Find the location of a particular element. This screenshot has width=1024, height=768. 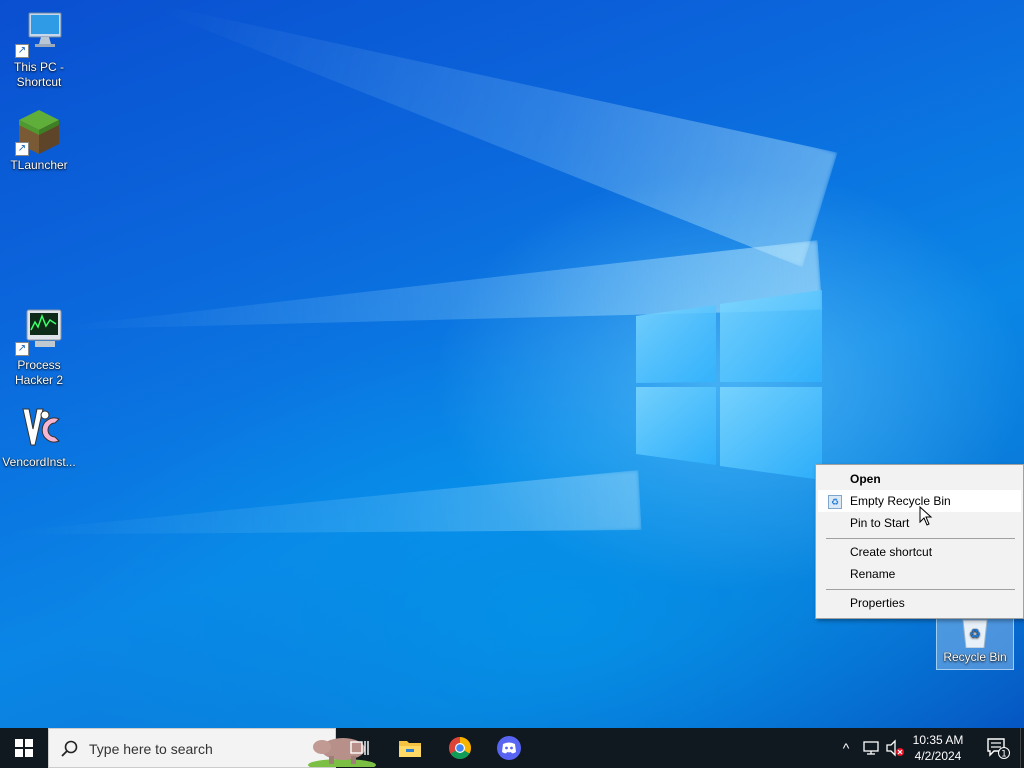

desktop-icon-this-pc: ↗ This PC - Shortcut is located at coordinates (39, 50).